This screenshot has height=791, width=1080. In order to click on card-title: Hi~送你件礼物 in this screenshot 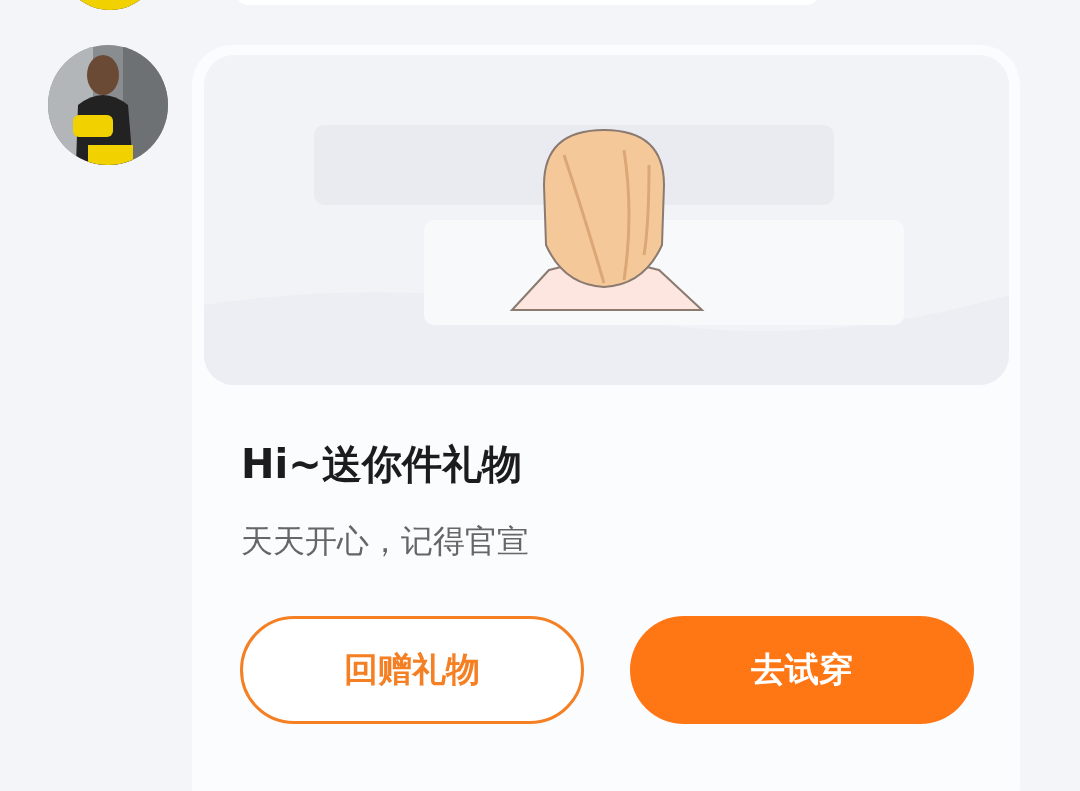, I will do `click(382, 464)`.